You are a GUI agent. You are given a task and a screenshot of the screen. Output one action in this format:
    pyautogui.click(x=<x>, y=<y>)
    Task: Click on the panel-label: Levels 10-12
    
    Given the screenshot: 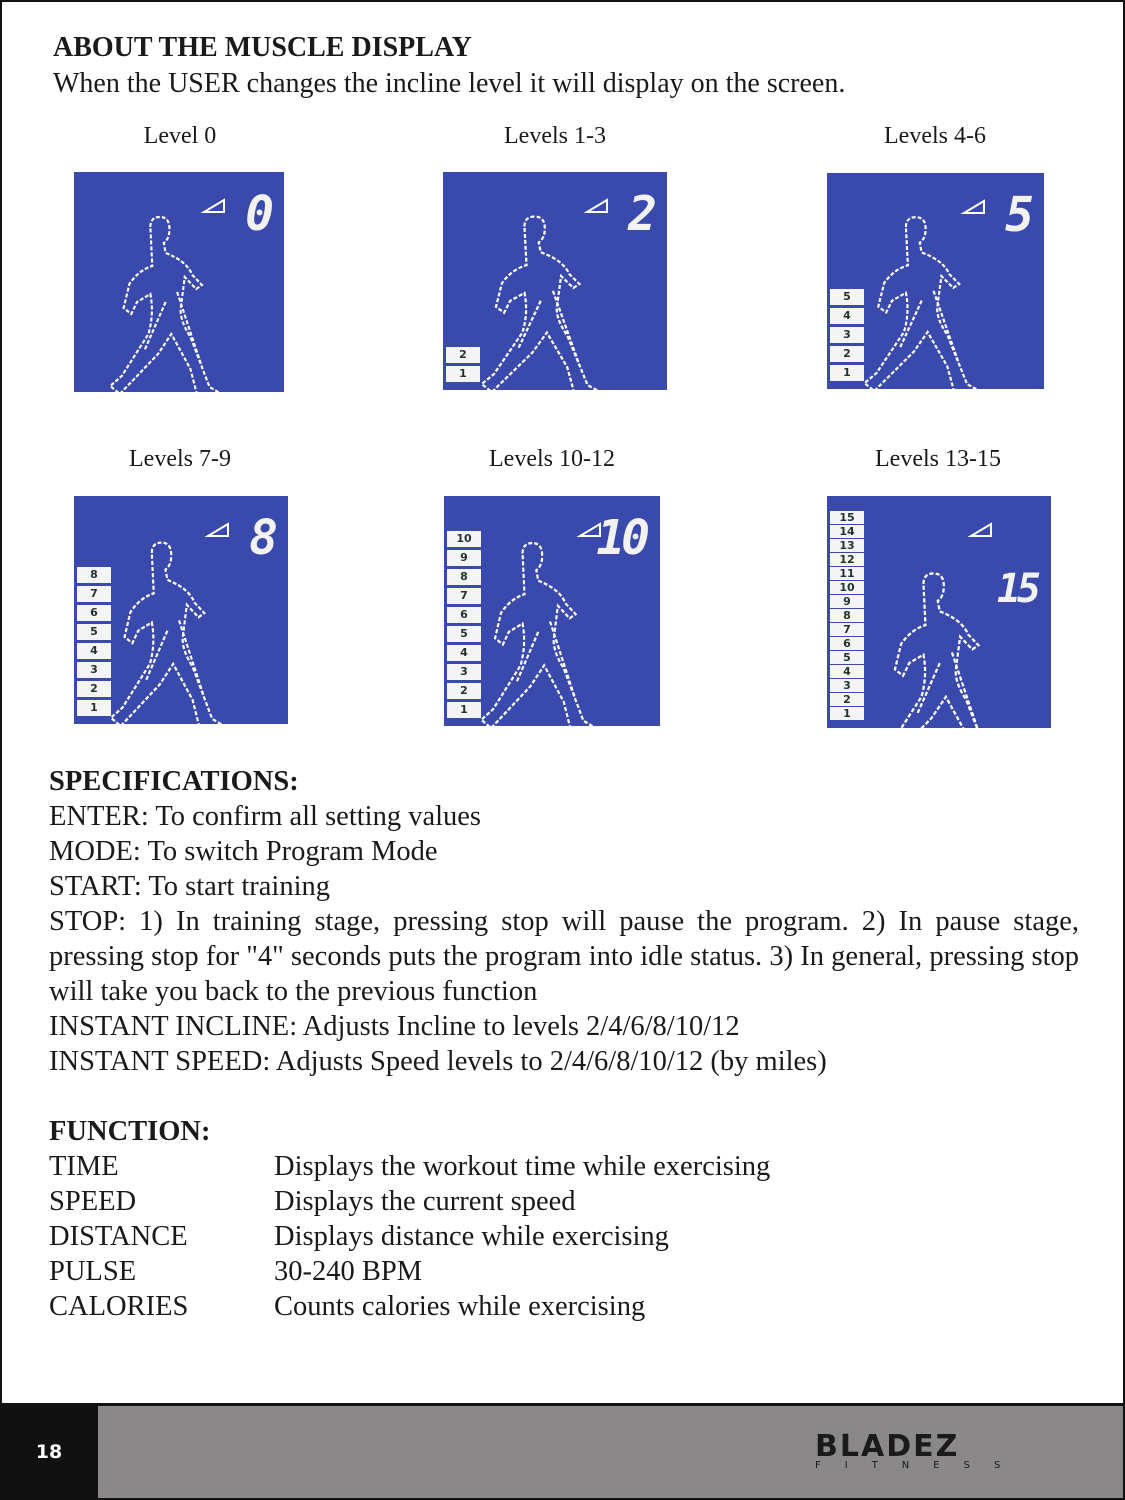 What is the action you would take?
    pyautogui.click(x=552, y=459)
    